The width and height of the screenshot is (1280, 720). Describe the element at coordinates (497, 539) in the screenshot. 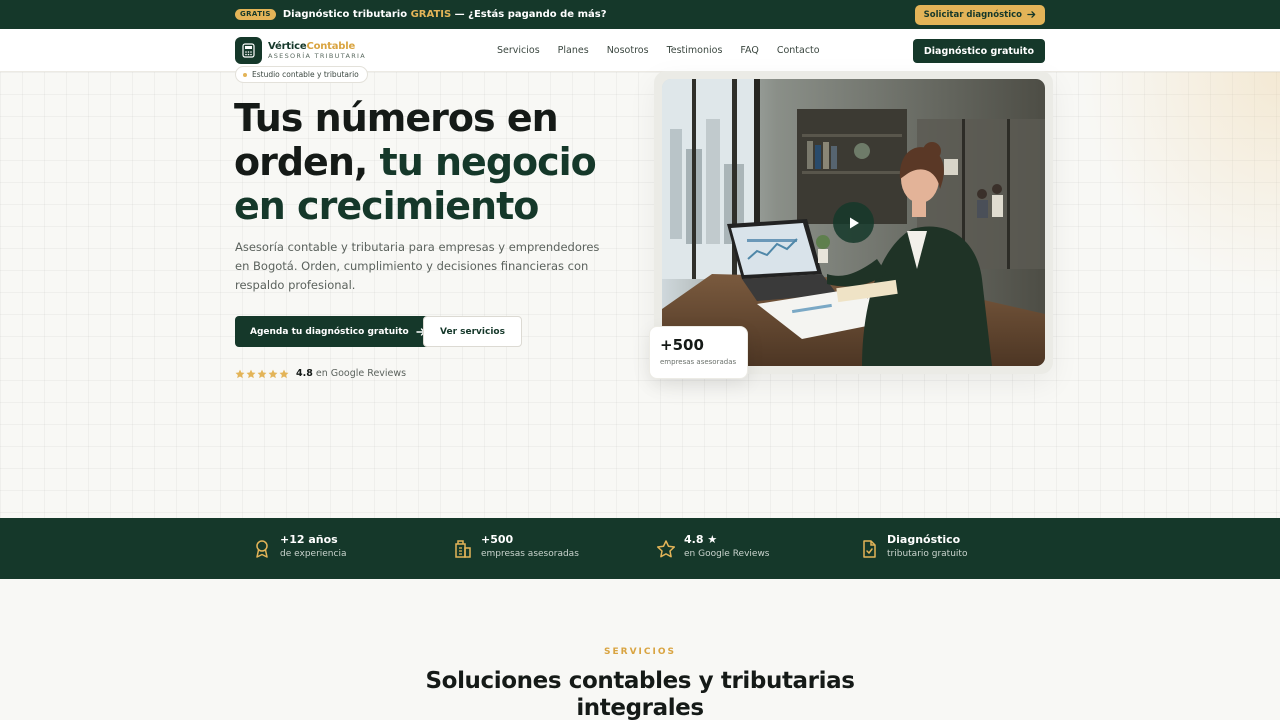

I see `stat-companies-title: +500` at that location.